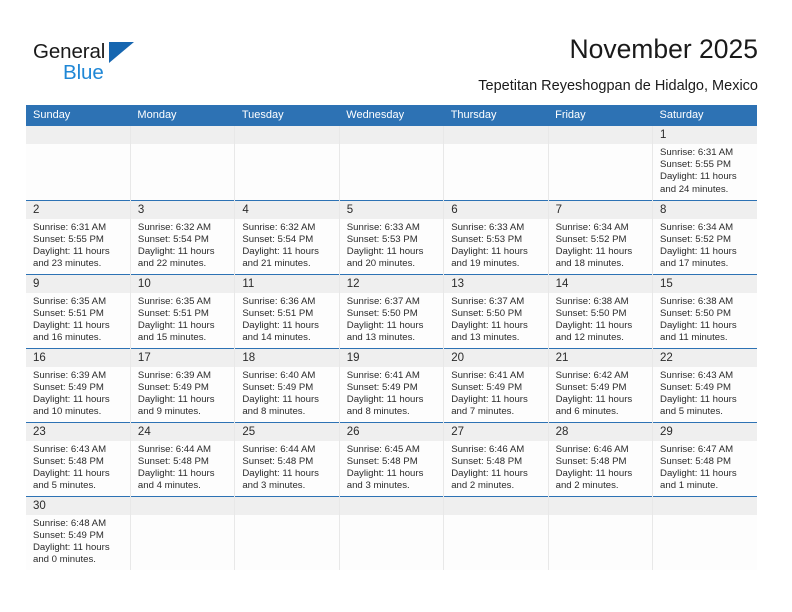  What do you see at coordinates (600, 357) in the screenshot?
I see `day-number: 21` at bounding box center [600, 357].